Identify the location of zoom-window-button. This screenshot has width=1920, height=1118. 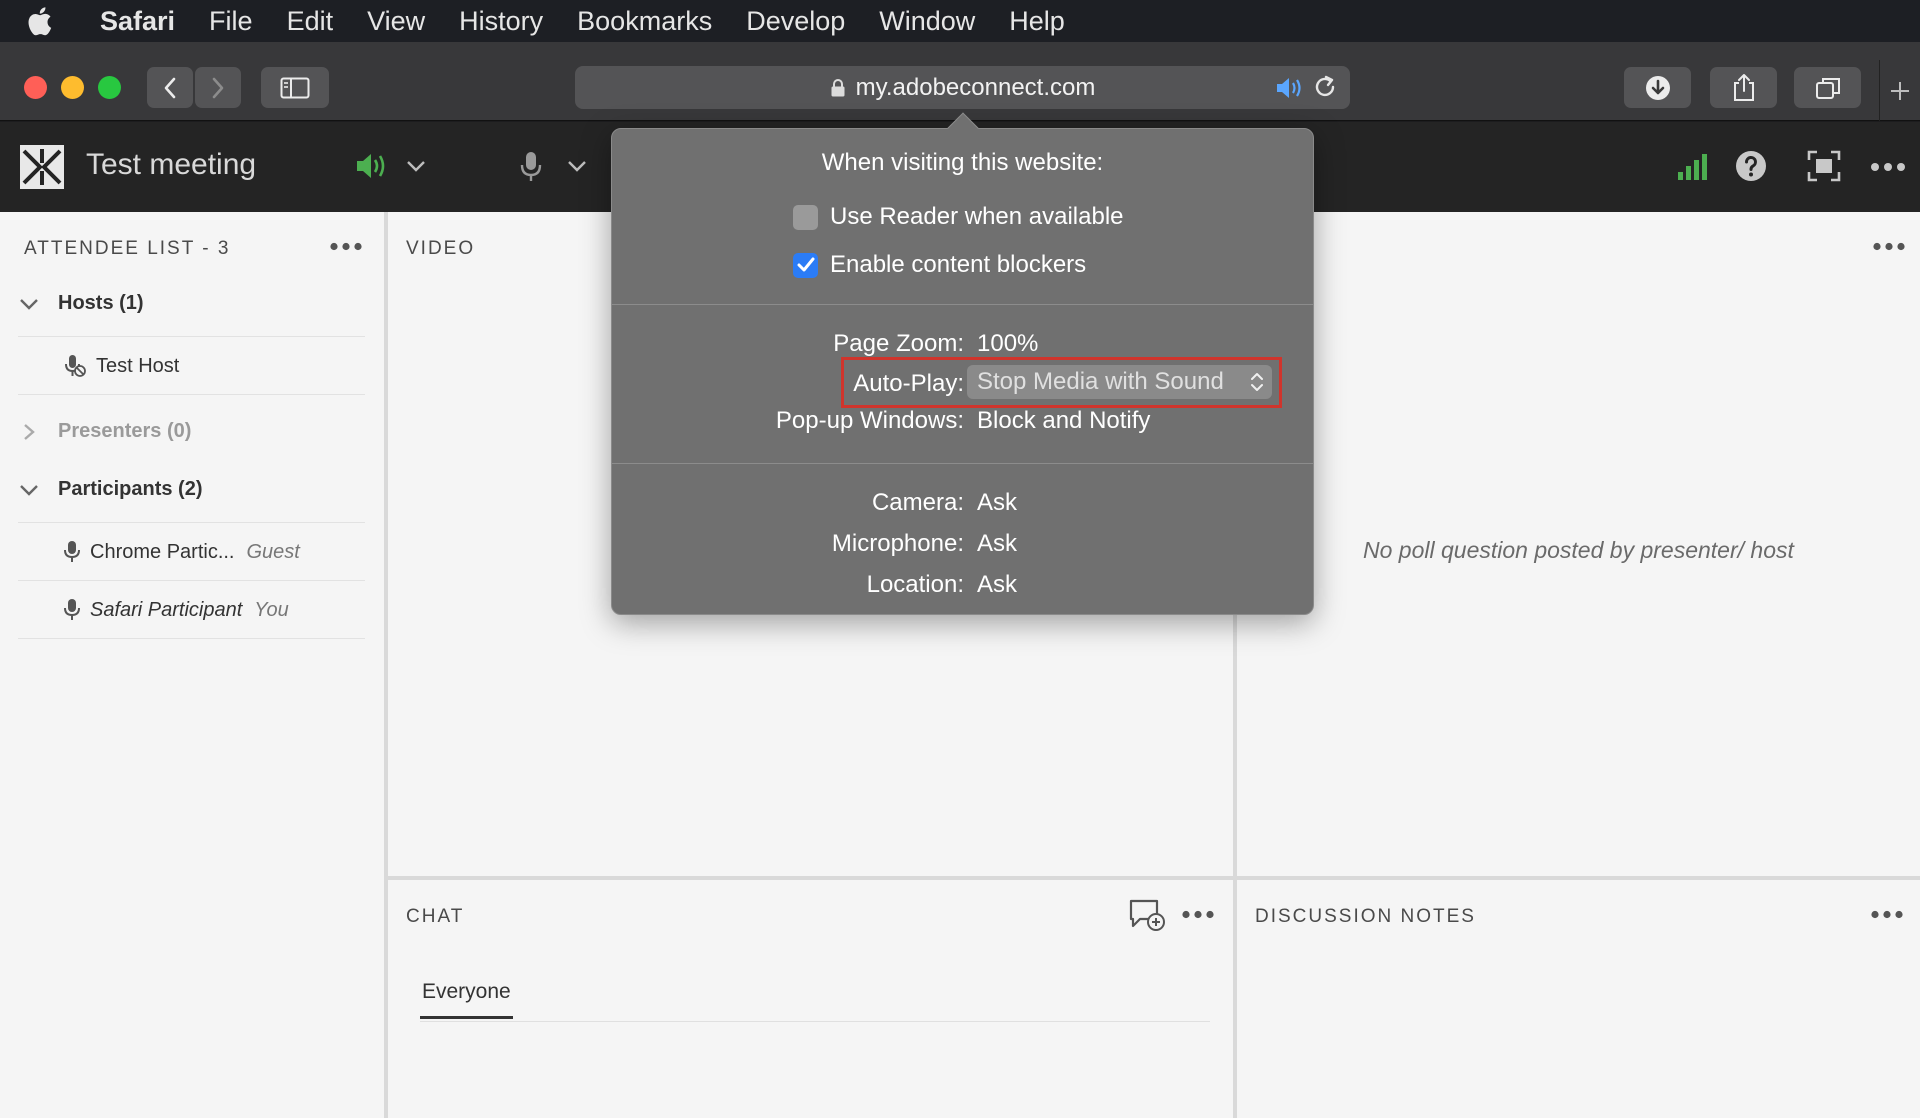
(109, 87).